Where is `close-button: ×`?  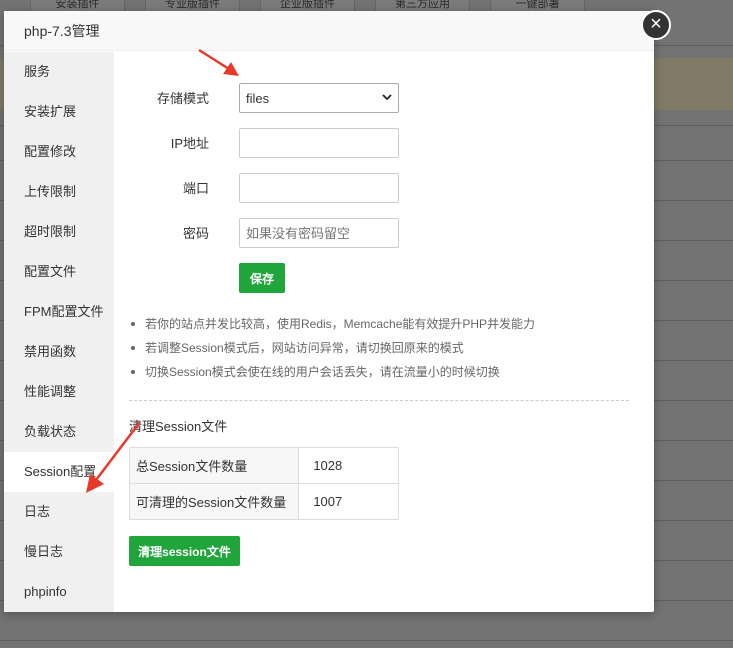
close-button: × is located at coordinates (656, 25).